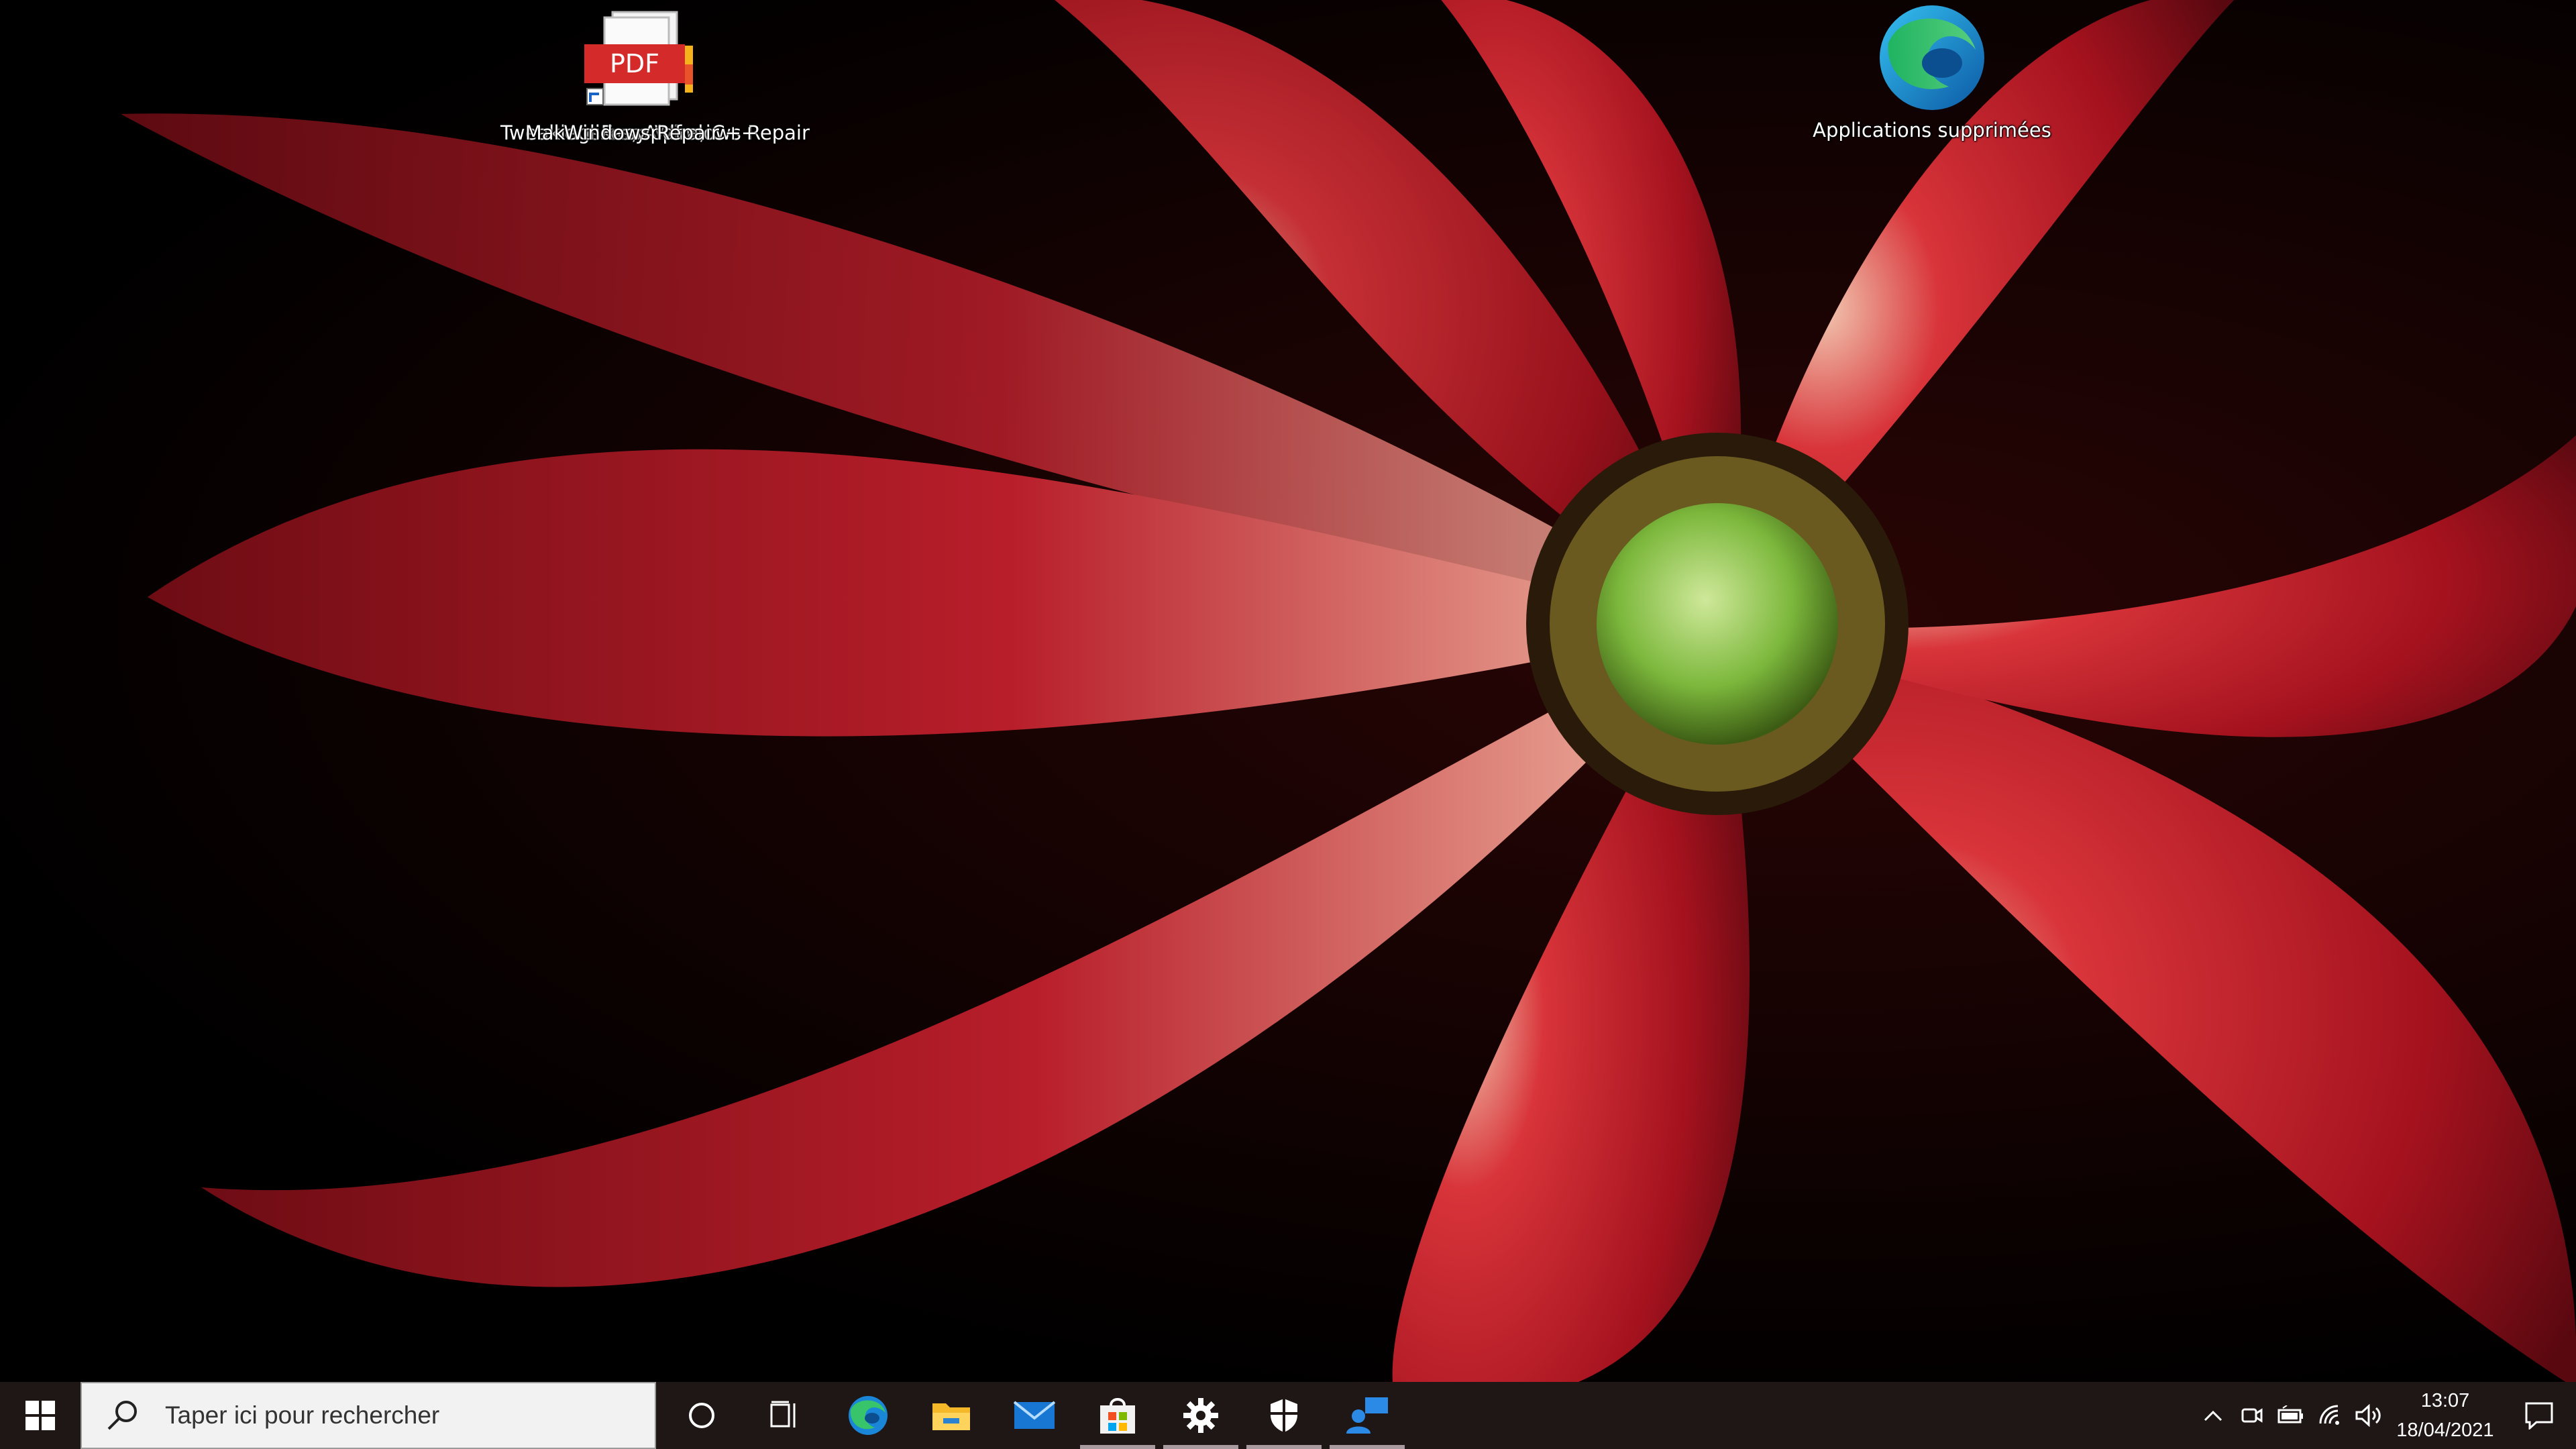  I want to click on task-view-button, so click(784, 1415).